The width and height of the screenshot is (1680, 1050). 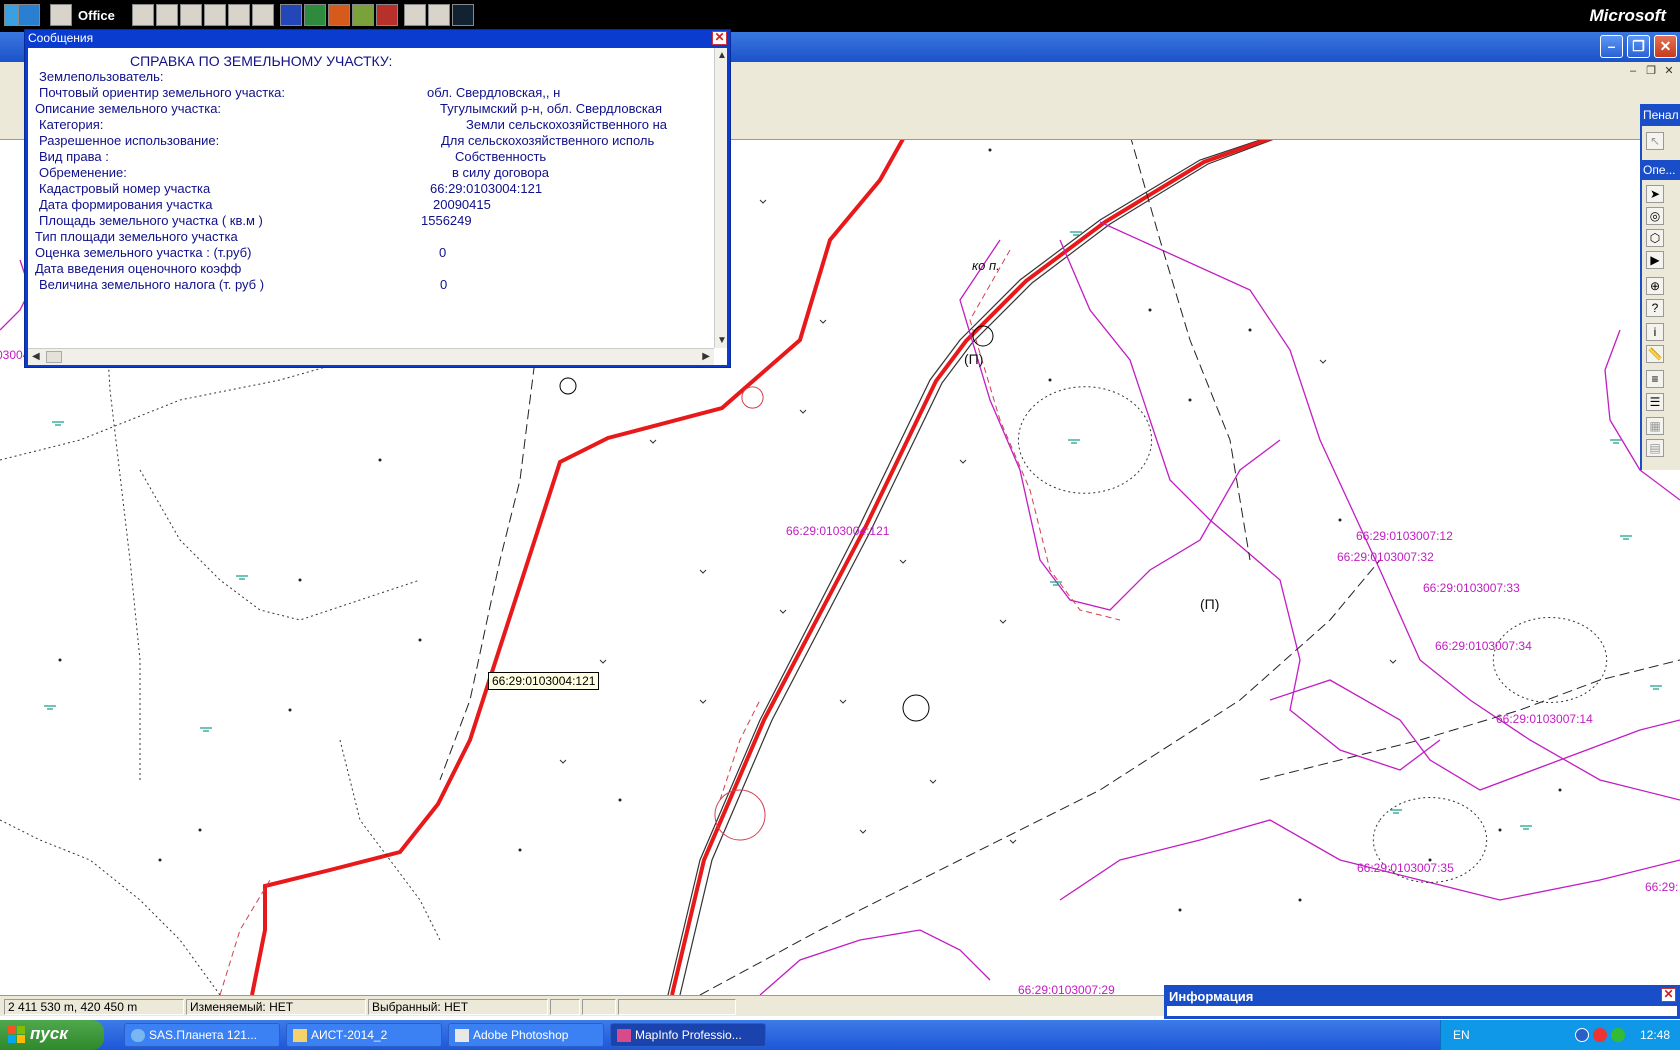 I want to click on start-button: пуск, so click(x=52, y=1035).